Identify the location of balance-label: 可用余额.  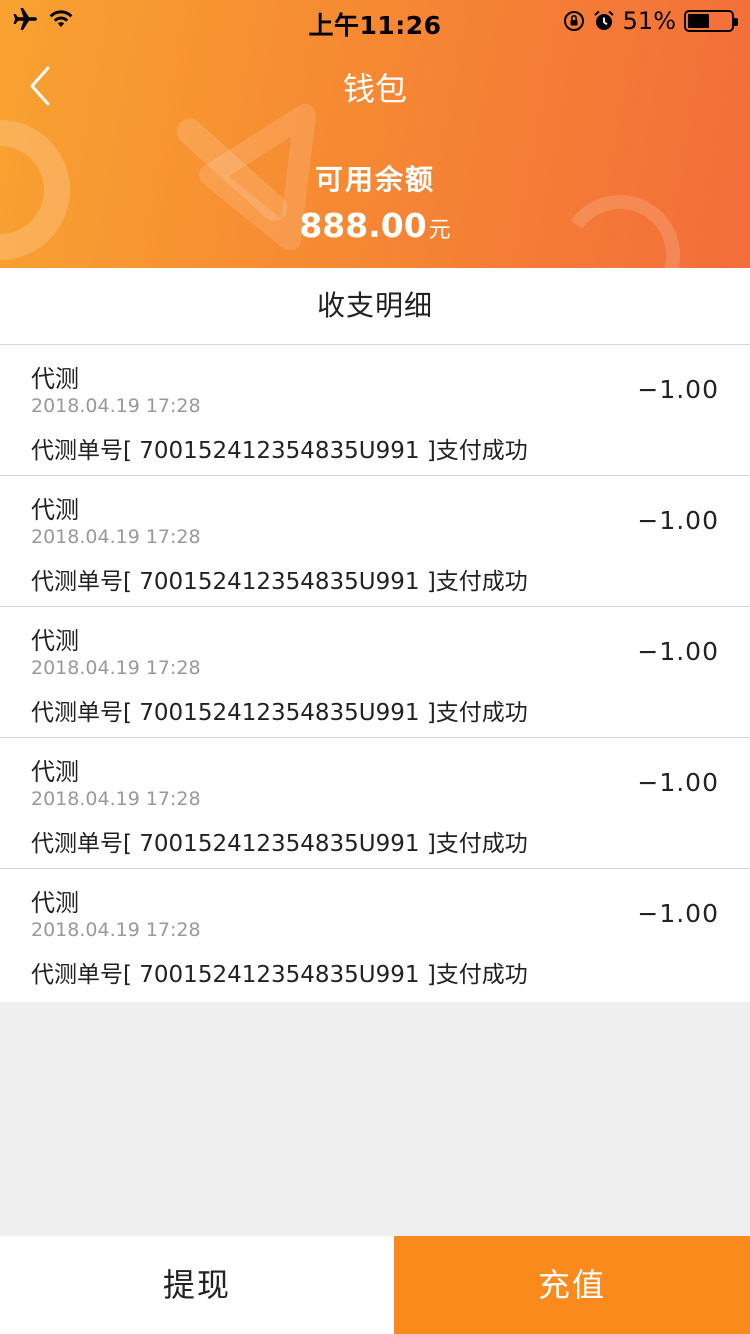
(374, 179).